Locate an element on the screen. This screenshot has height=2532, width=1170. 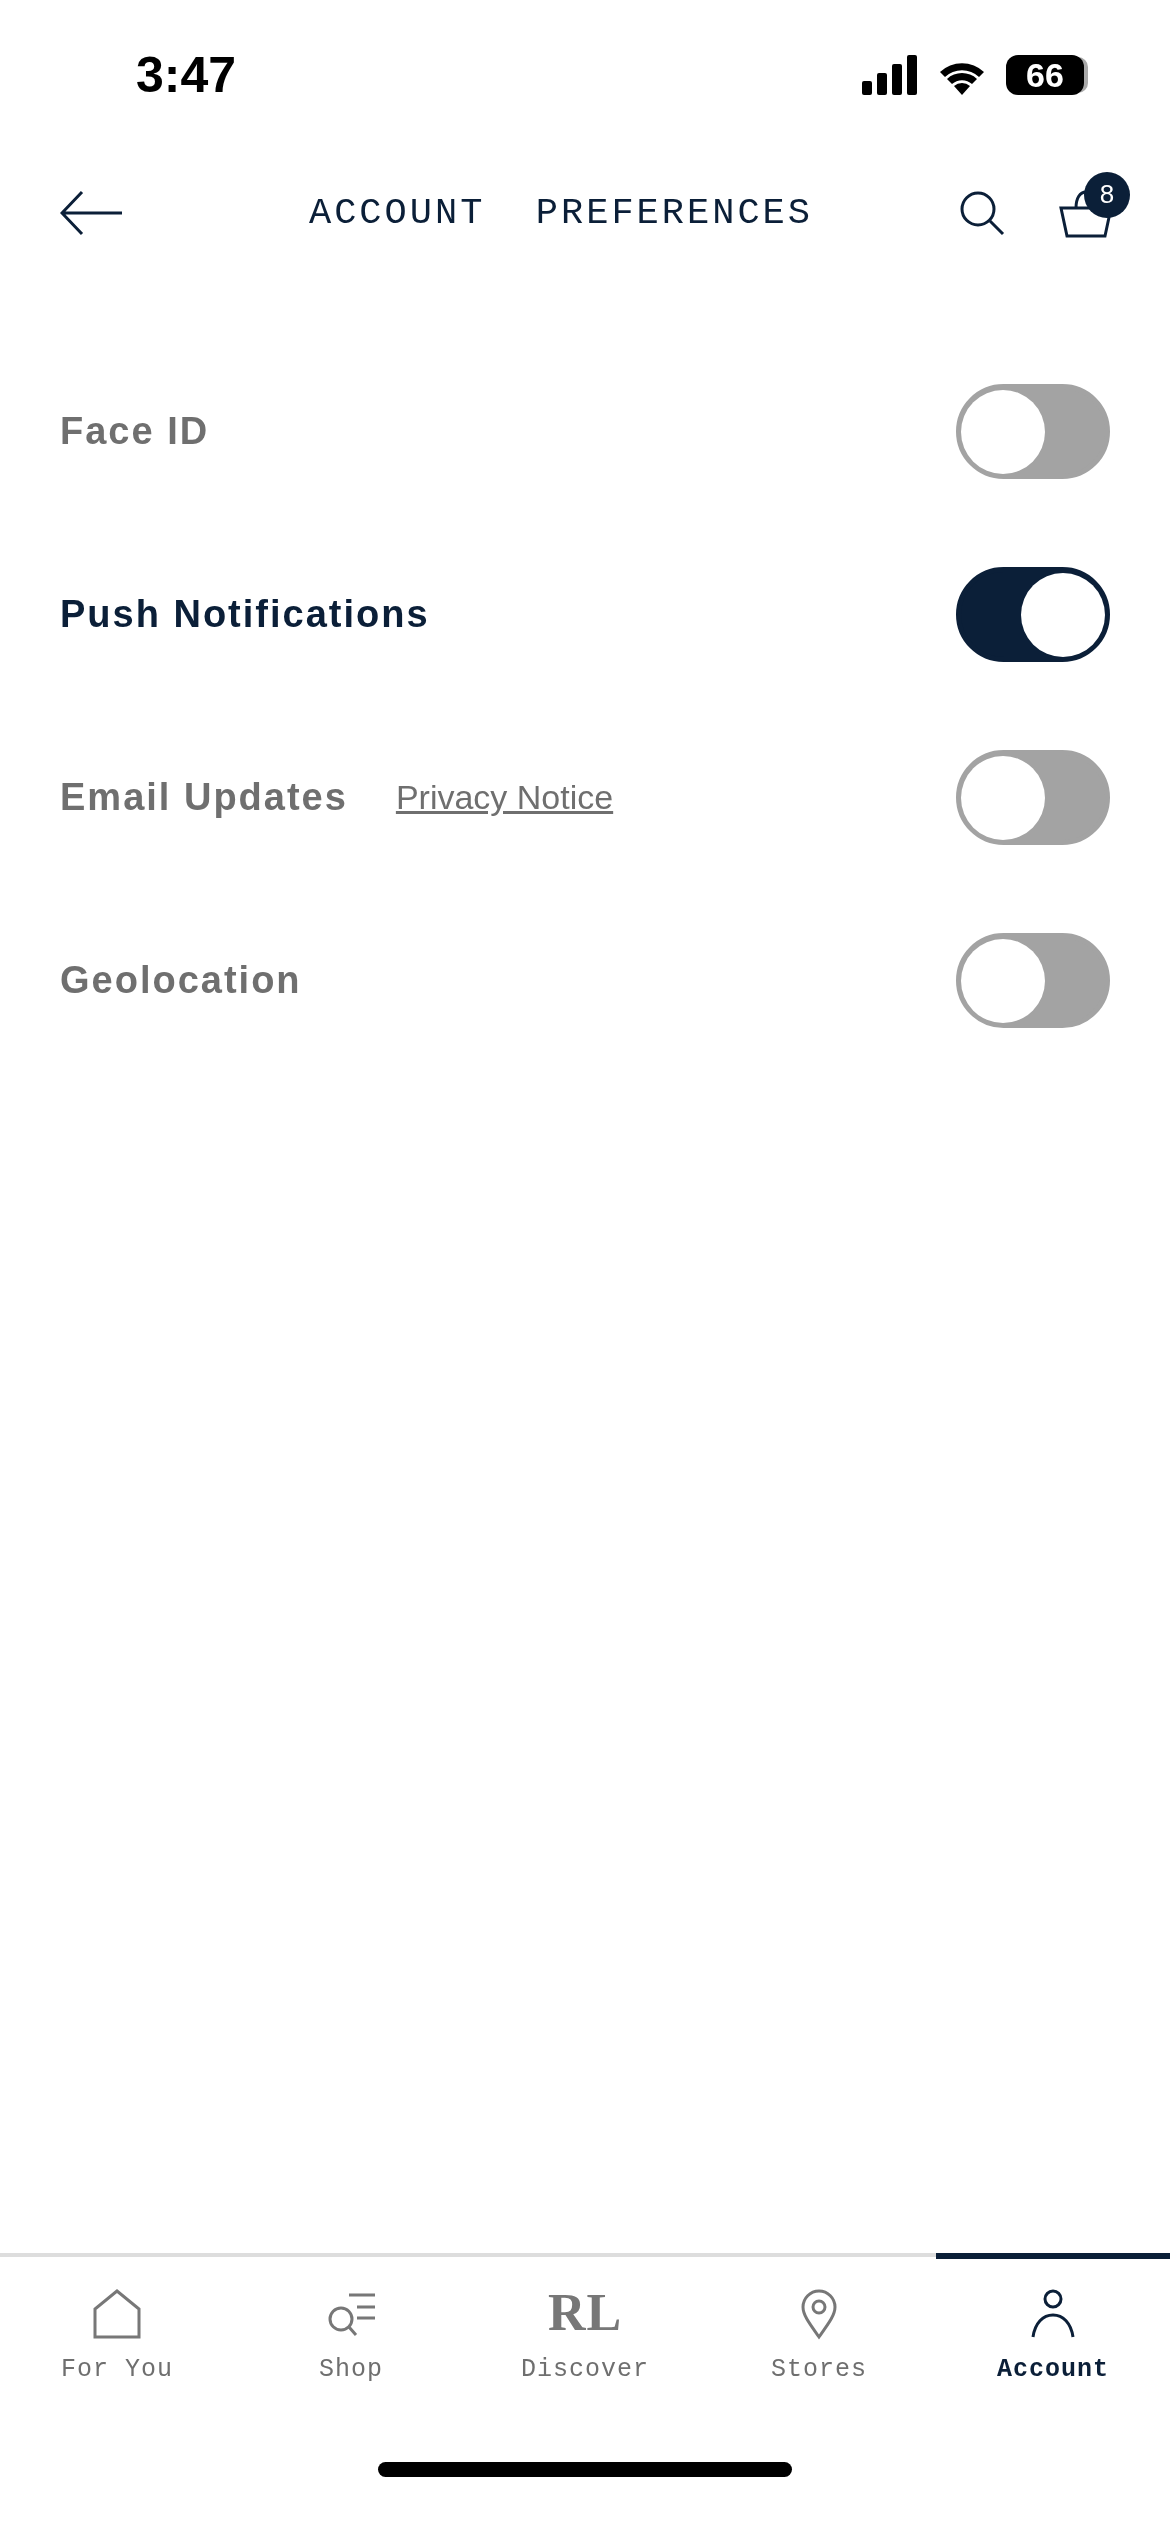
signal-icon is located at coordinates (890, 75).